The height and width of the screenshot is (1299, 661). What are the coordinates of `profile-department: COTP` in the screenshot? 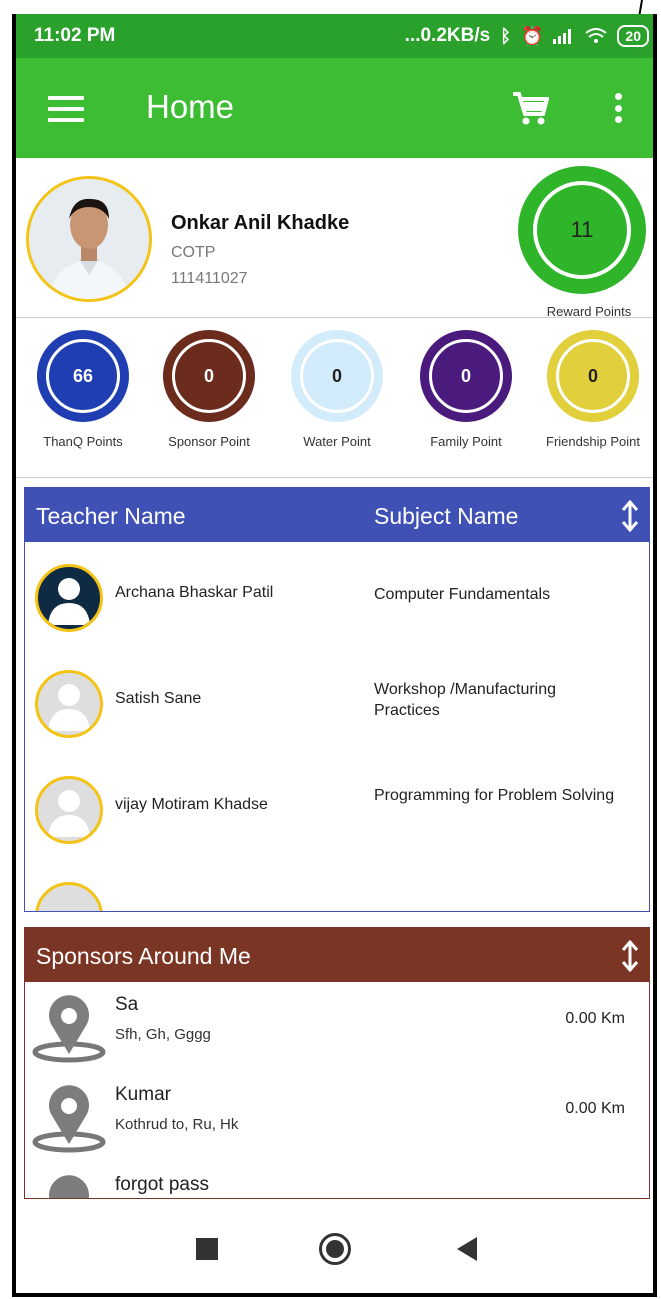 It's located at (193, 252).